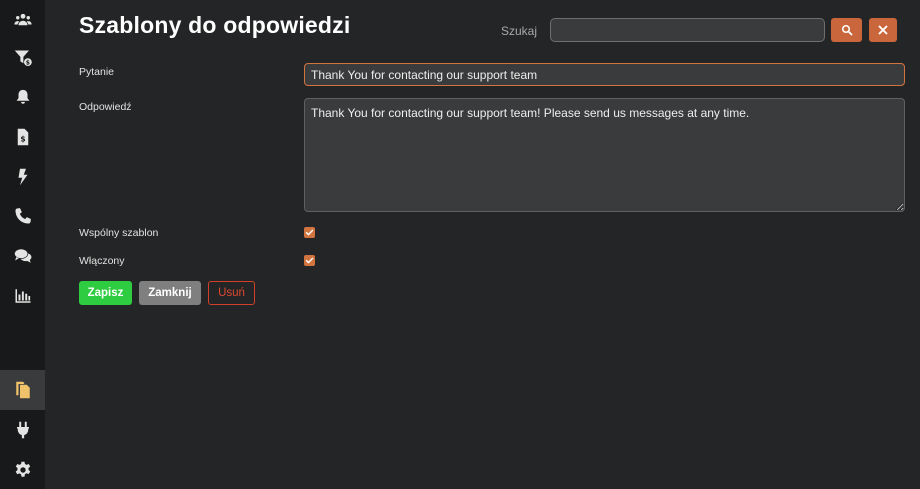 The width and height of the screenshot is (920, 489). I want to click on enabled-label: Włączony, so click(102, 261).